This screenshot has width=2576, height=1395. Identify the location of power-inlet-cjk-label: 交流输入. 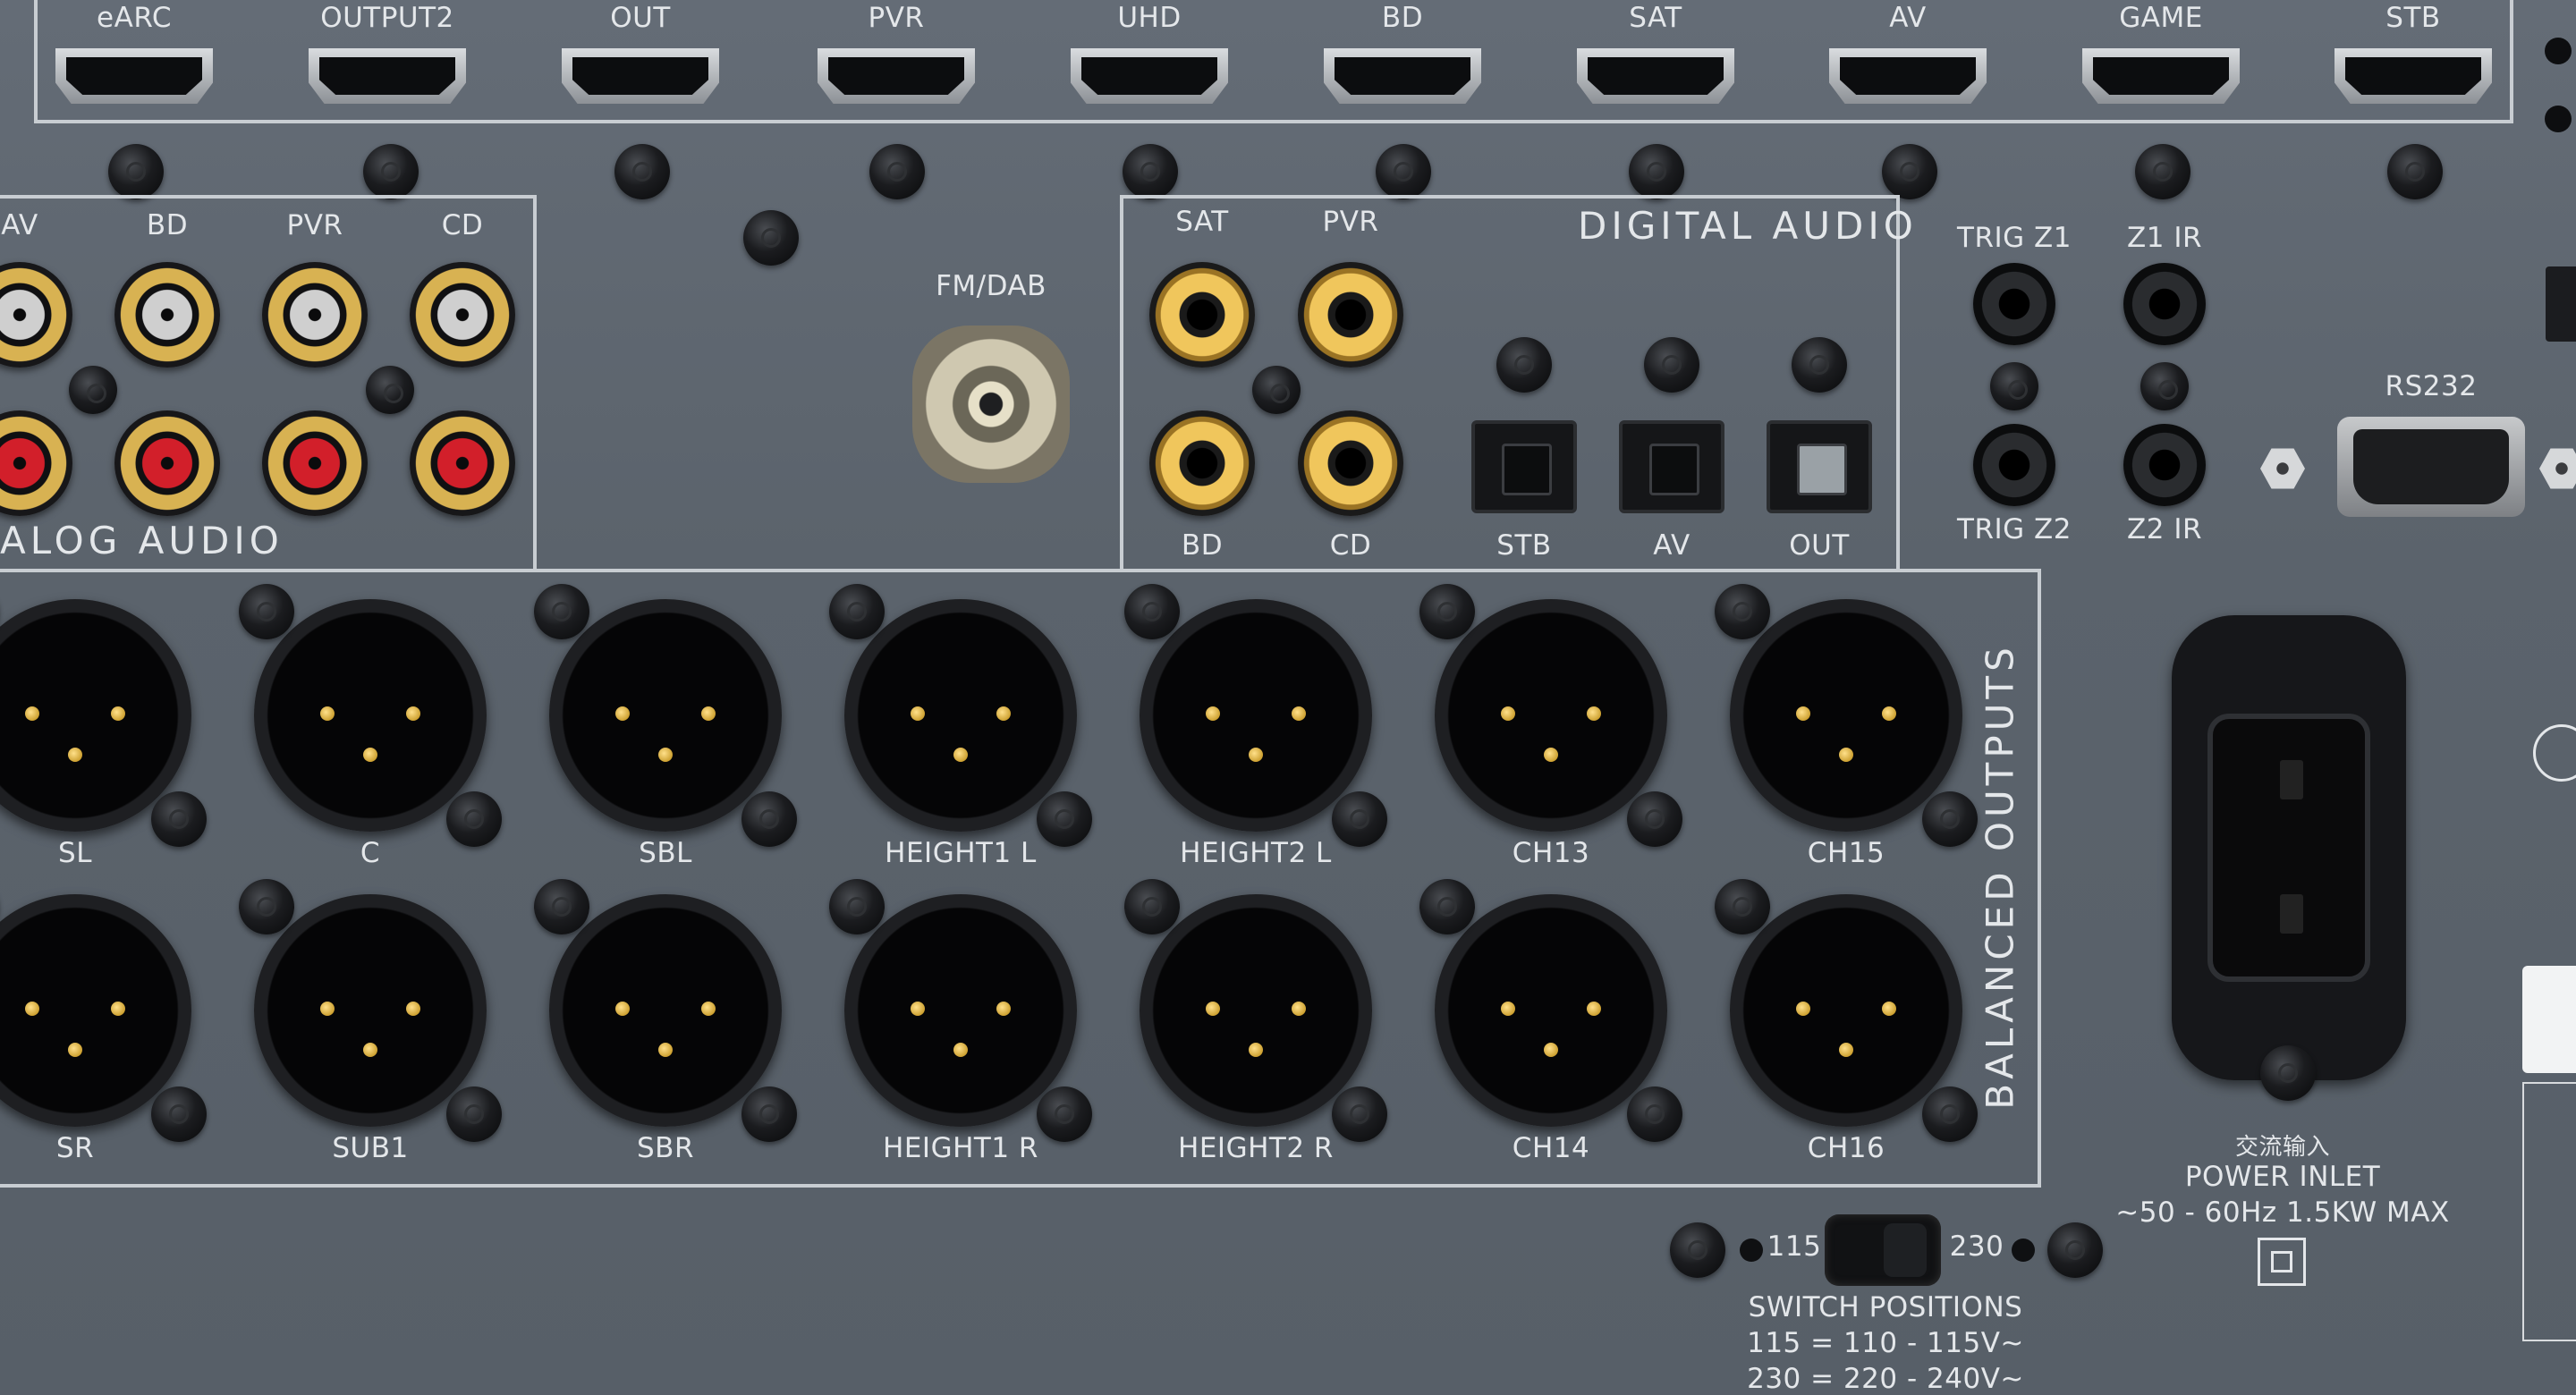
(2282, 1147).